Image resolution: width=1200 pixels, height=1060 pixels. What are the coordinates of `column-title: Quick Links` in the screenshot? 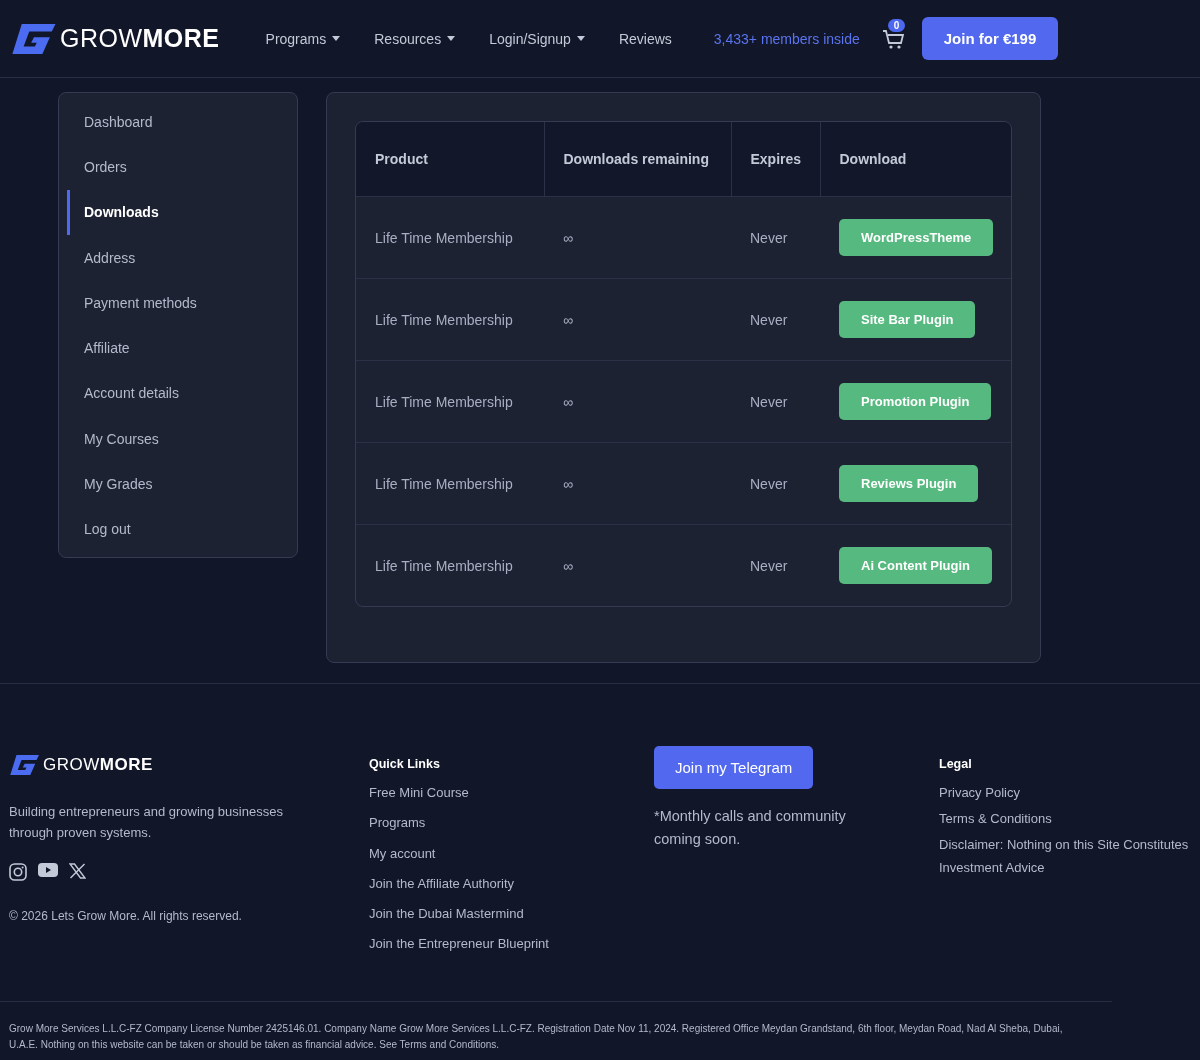 It's located at (405, 764).